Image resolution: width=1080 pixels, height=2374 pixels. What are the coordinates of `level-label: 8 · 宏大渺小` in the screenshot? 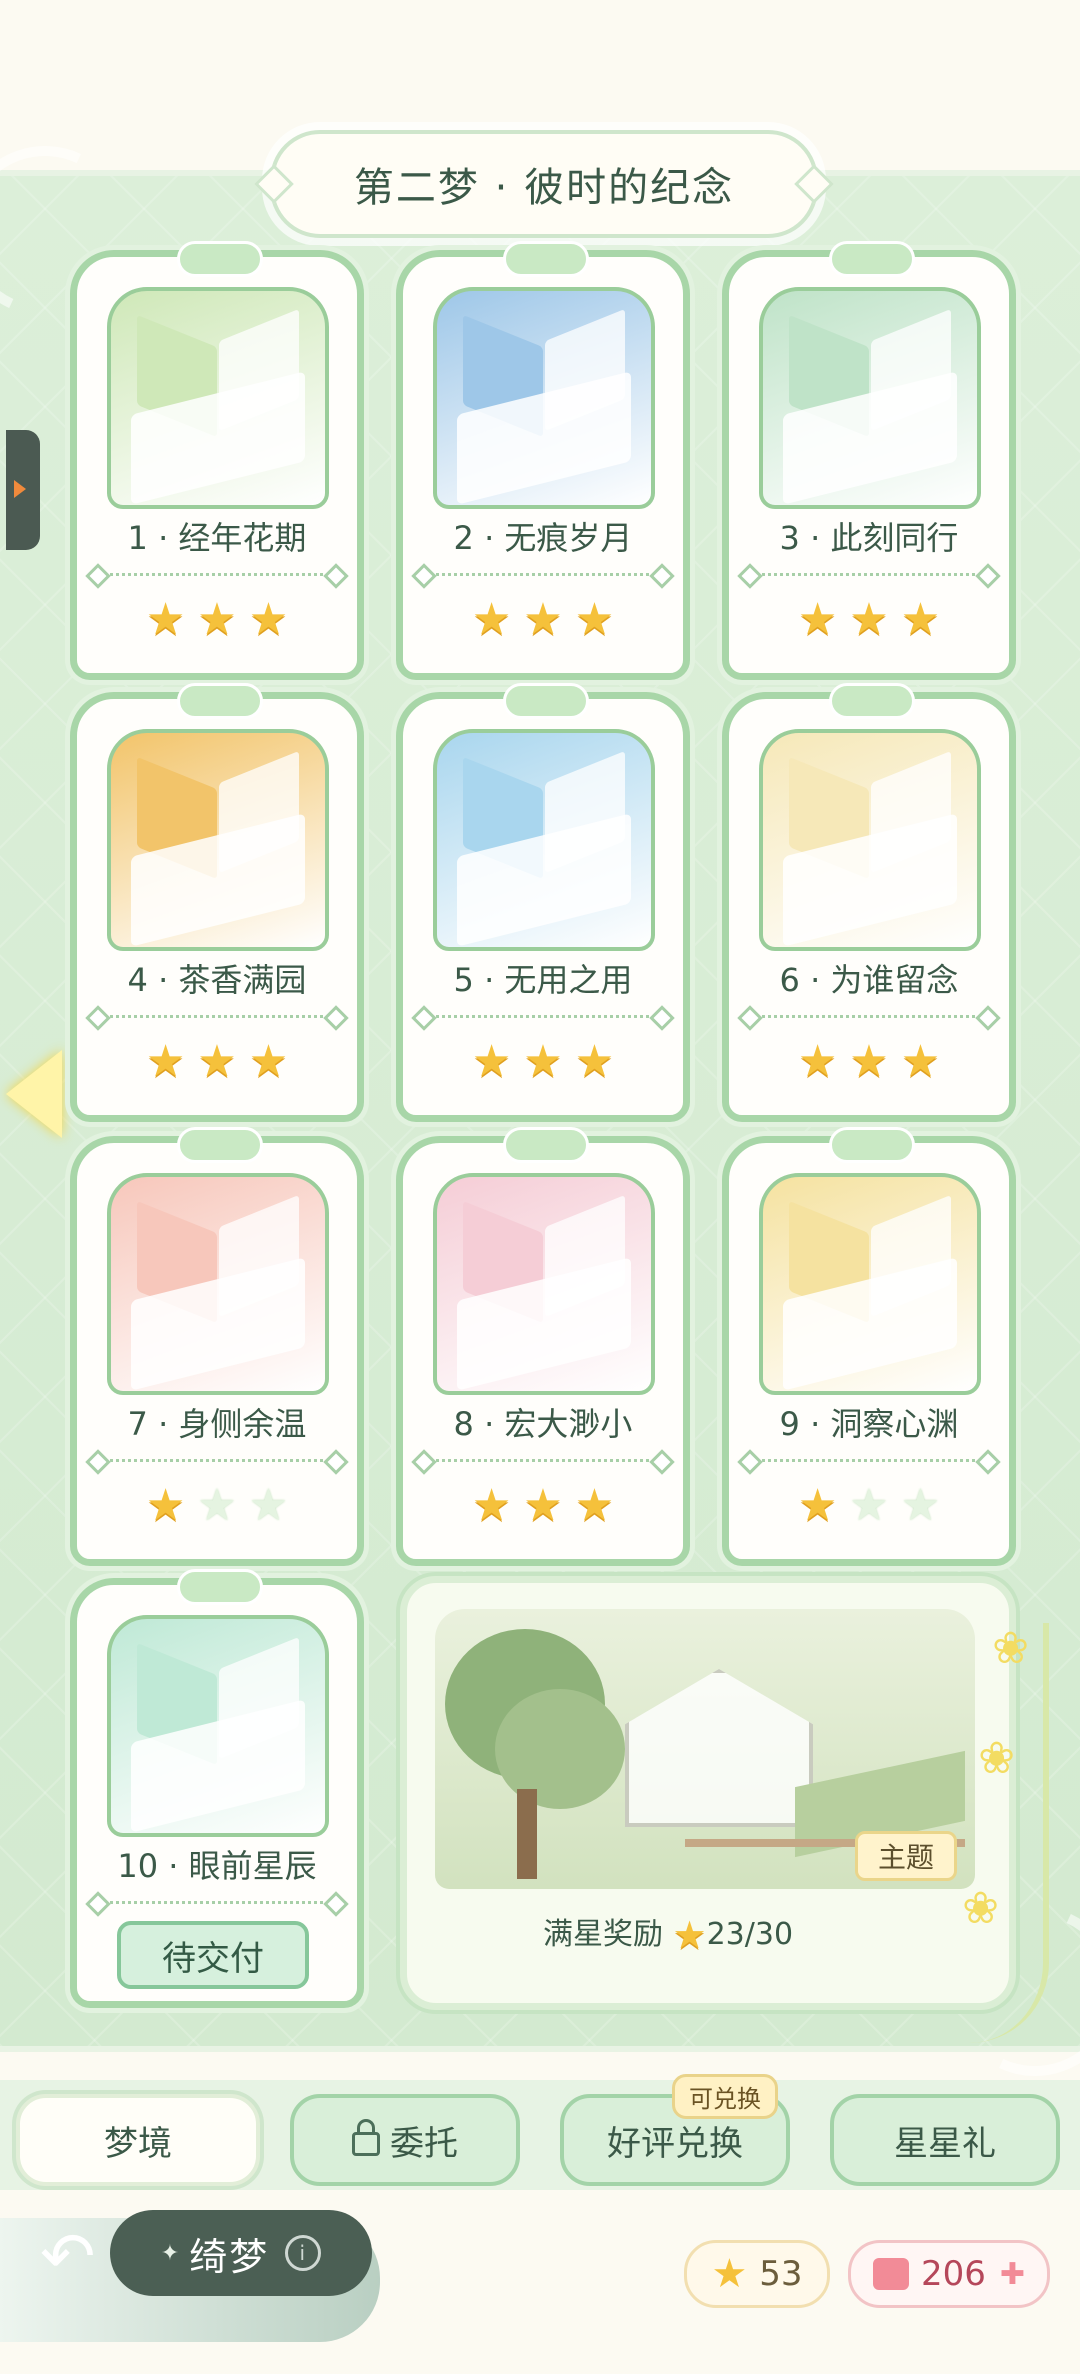 It's located at (543, 1424).